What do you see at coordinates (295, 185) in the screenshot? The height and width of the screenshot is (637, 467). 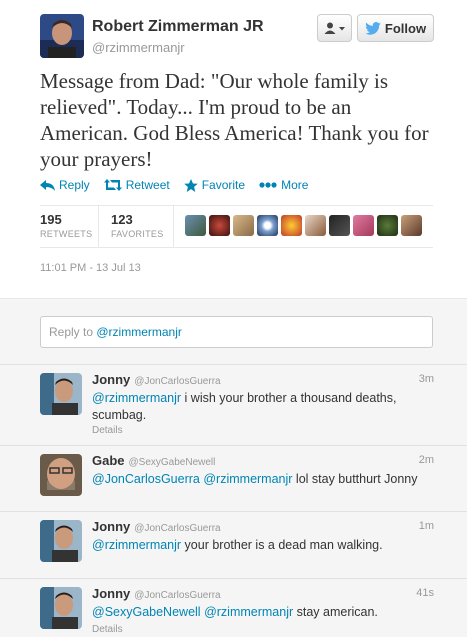 I see `more-label: More` at bounding box center [295, 185].